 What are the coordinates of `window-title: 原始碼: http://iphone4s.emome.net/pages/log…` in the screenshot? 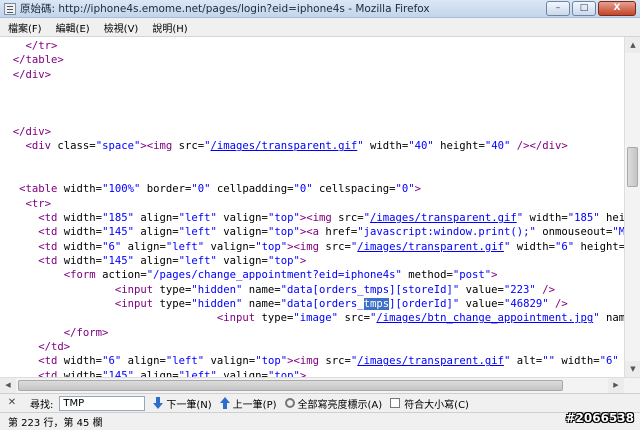 It's located at (225, 9).